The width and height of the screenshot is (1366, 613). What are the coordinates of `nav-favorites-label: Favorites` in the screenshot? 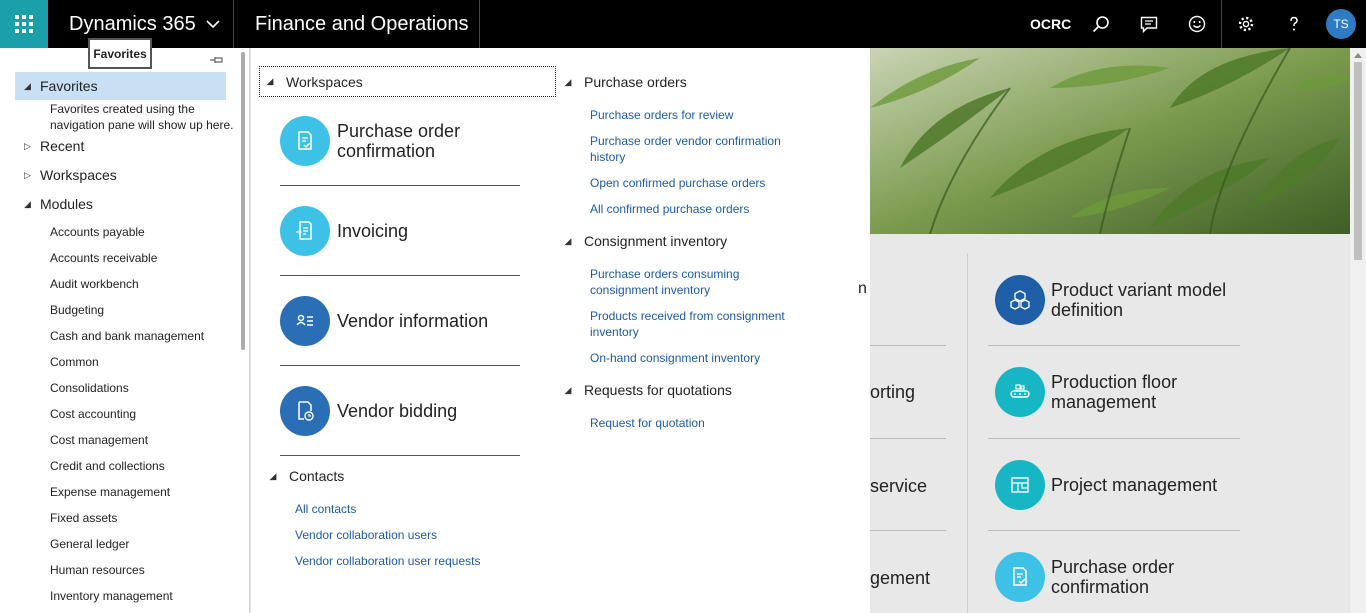 It's located at (69, 86).